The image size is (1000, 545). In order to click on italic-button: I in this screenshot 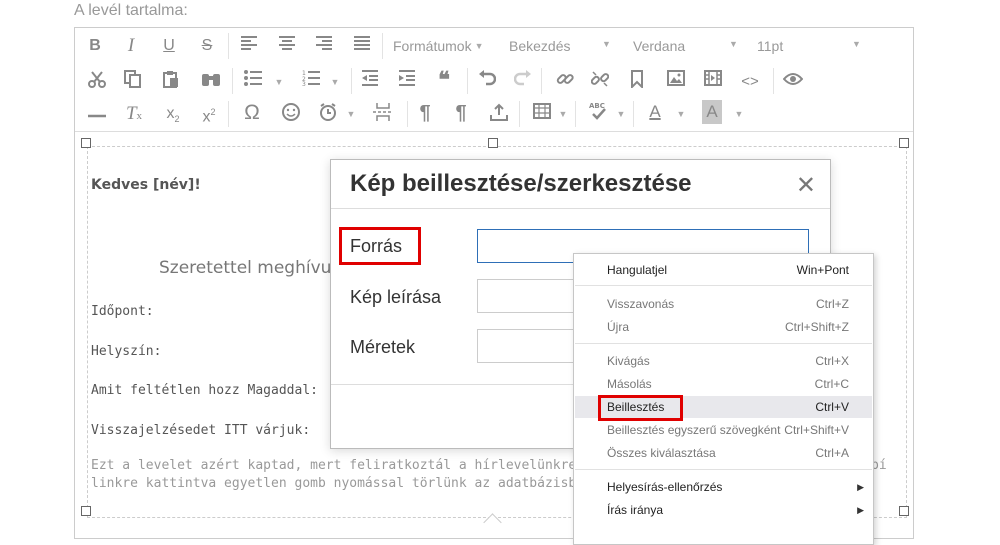, I will do `click(131, 46)`.